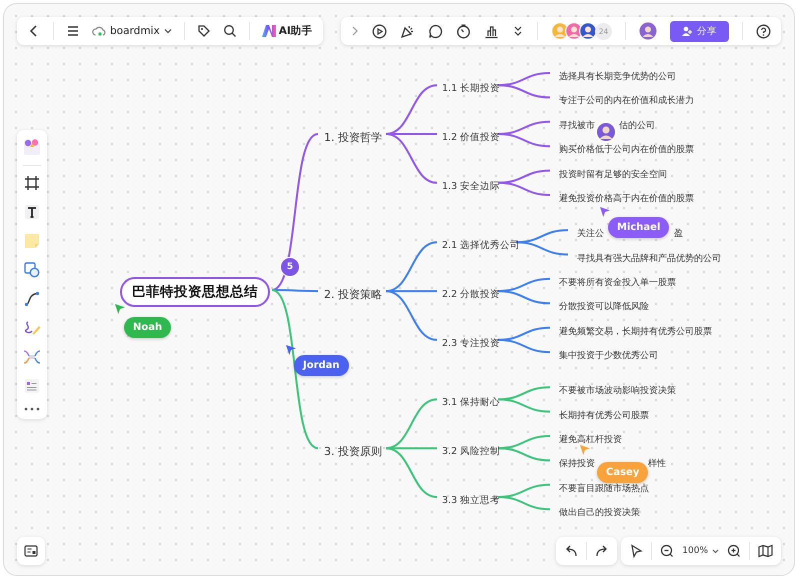  What do you see at coordinates (353, 138) in the screenshot?
I see `topic-node: 1. 投资哲学` at bounding box center [353, 138].